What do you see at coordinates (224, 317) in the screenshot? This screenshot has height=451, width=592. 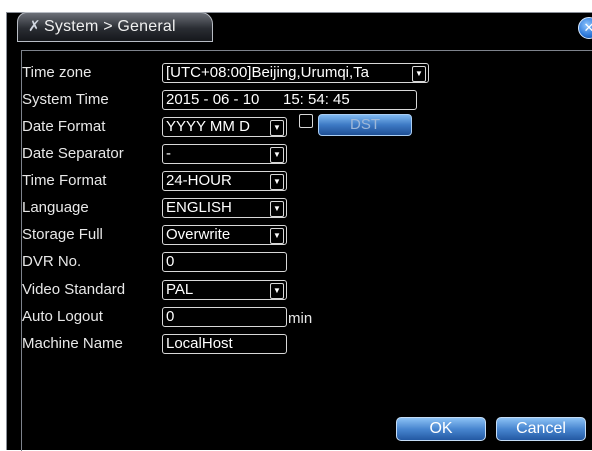 I see `auto-logout-input: 0` at bounding box center [224, 317].